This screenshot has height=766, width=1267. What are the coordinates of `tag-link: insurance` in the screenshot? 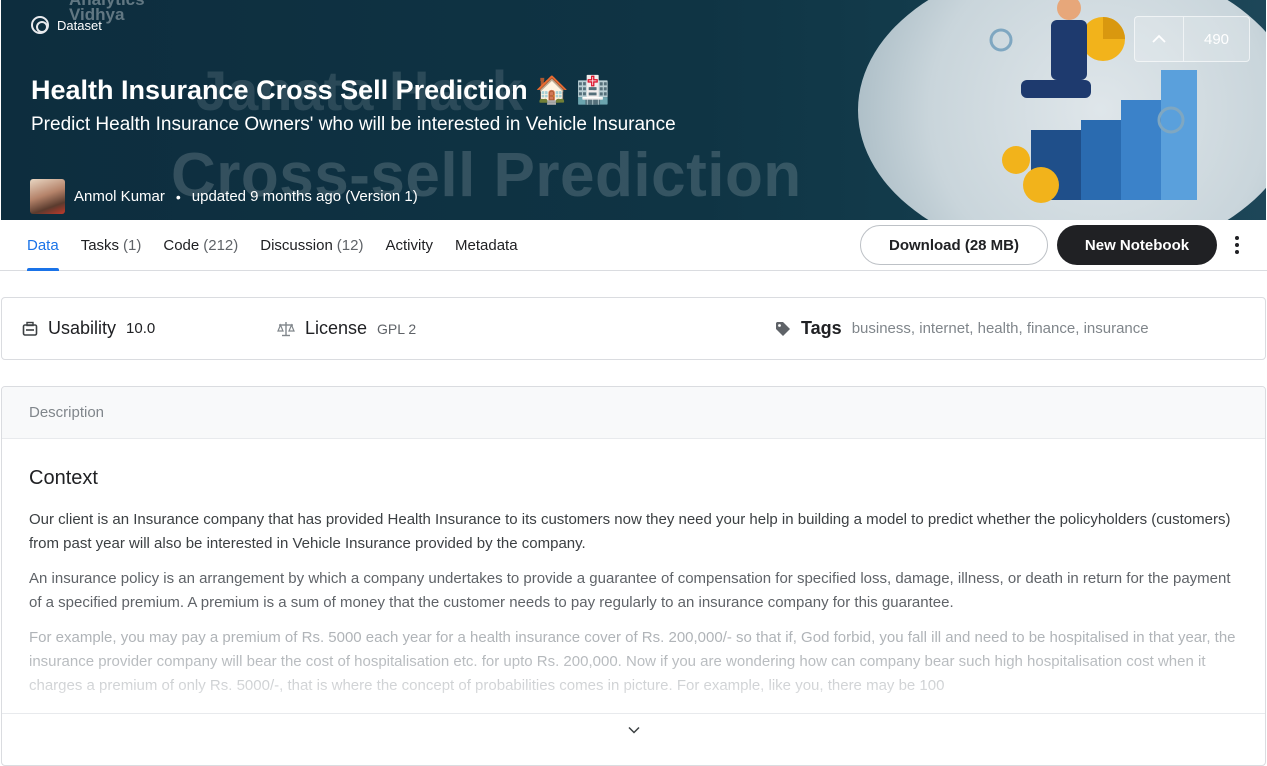 It's located at (1116, 328).